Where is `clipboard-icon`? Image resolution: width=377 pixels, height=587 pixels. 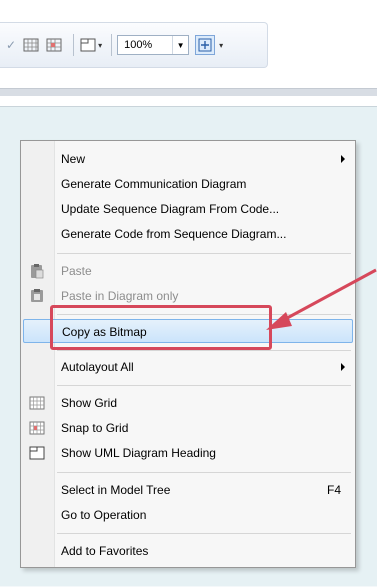
clipboard-icon is located at coordinates (37, 271).